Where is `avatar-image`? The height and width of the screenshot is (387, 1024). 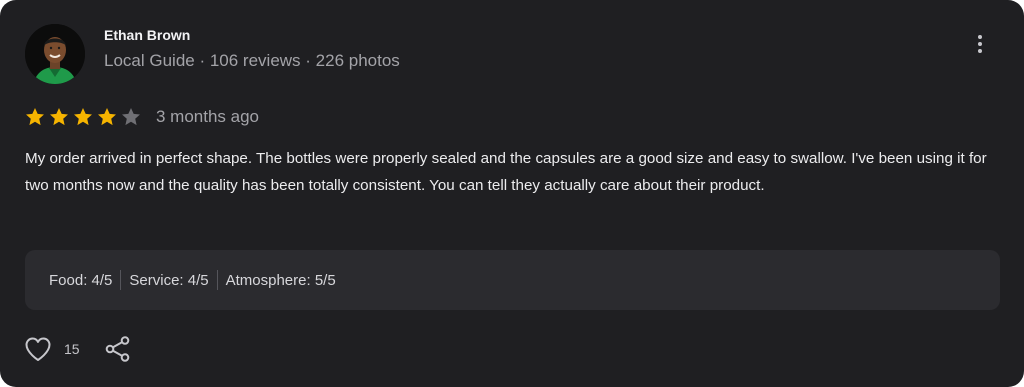 avatar-image is located at coordinates (55, 54).